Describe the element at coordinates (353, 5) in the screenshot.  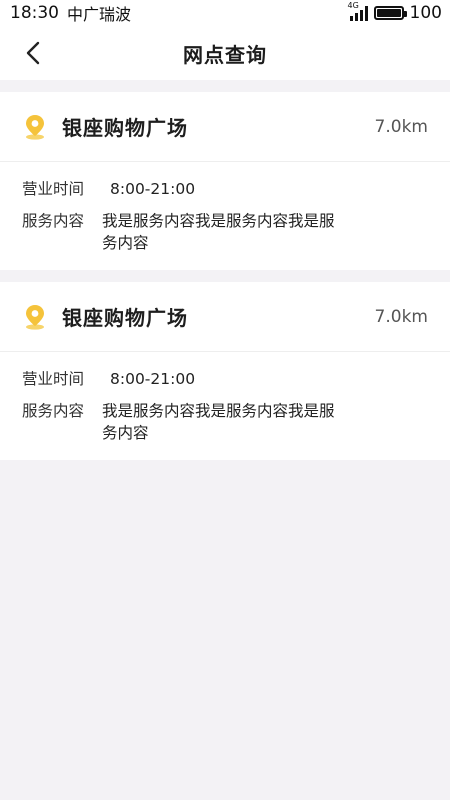
I see `network-type: 4G` at that location.